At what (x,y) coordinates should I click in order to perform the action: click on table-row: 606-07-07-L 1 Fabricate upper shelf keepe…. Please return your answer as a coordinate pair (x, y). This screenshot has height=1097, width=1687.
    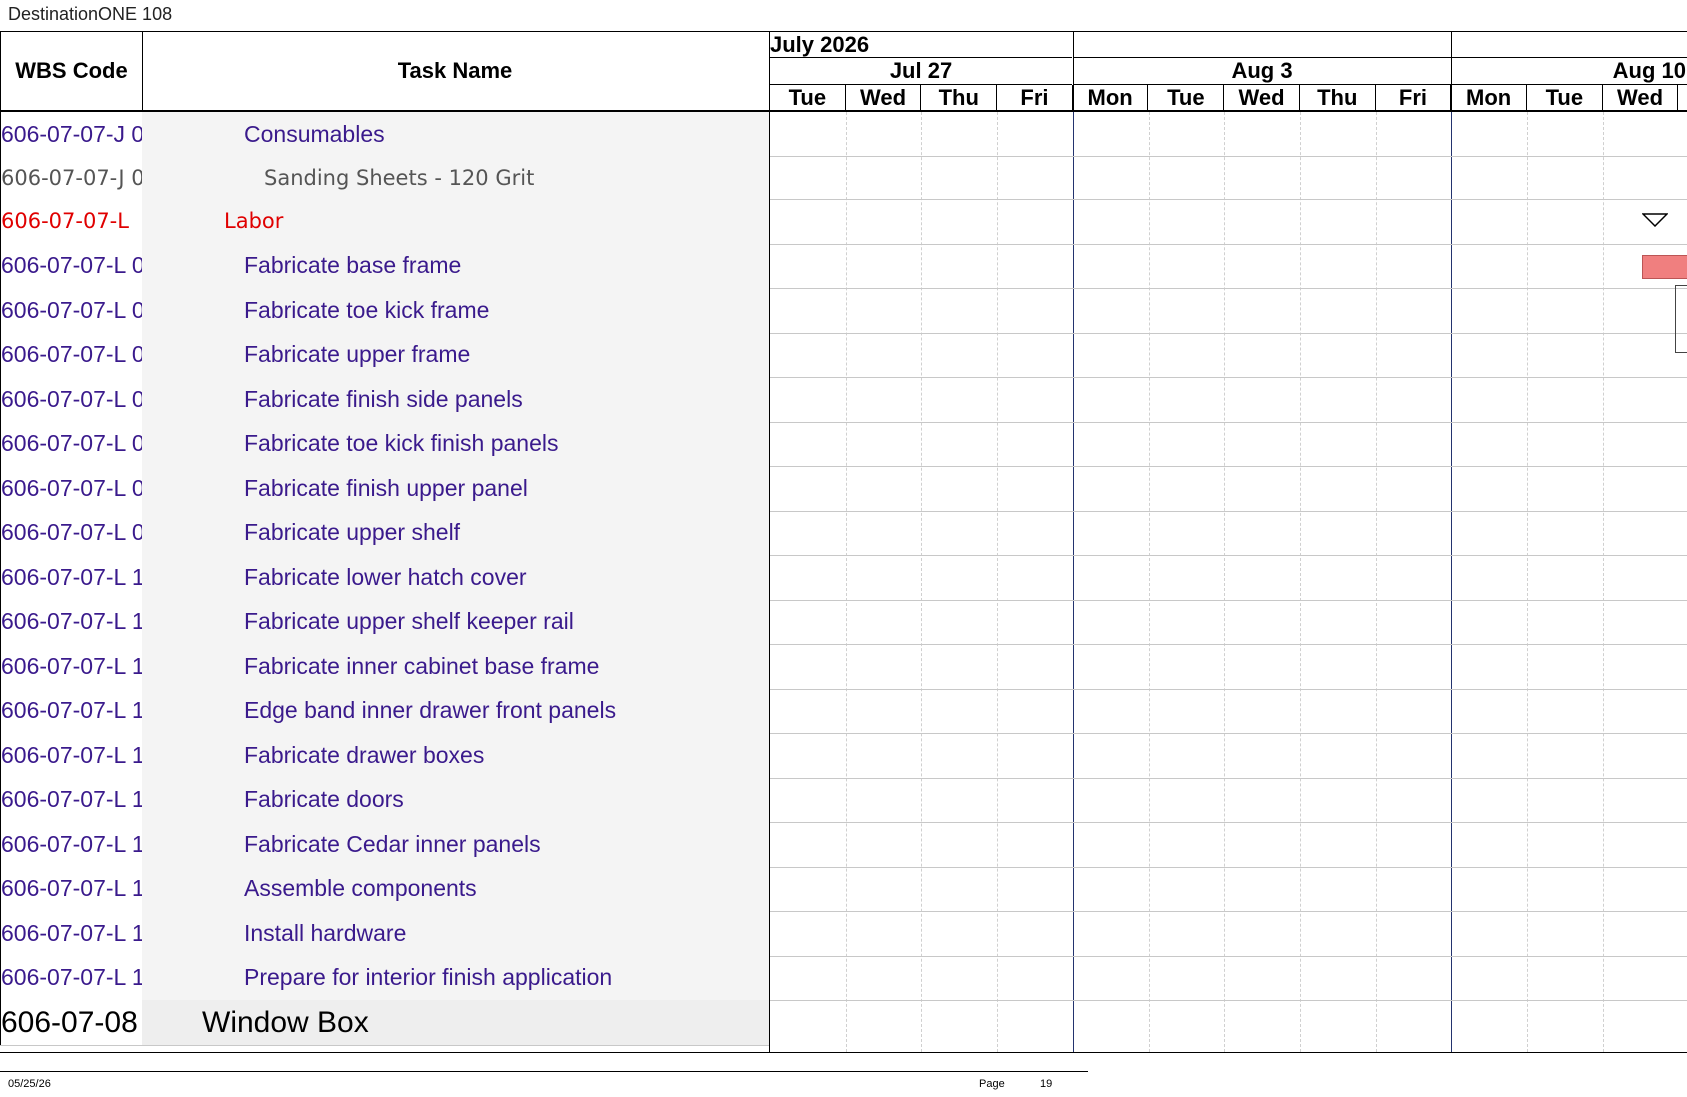
    Looking at the image, I should click on (384, 622).